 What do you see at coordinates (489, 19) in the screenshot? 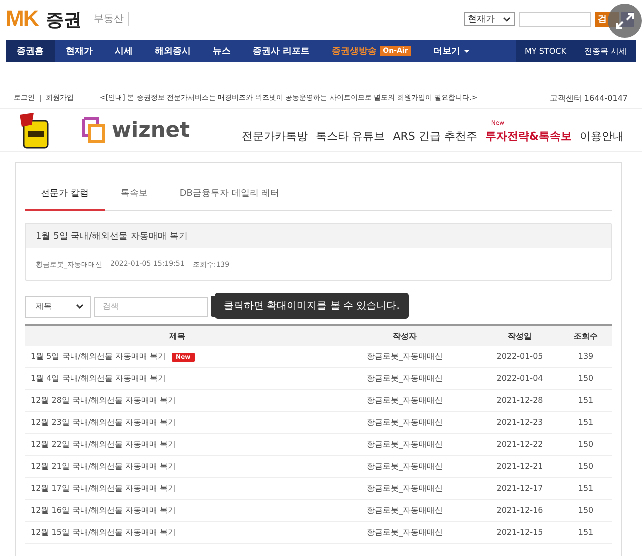
I see `stock-select: 현재가` at bounding box center [489, 19].